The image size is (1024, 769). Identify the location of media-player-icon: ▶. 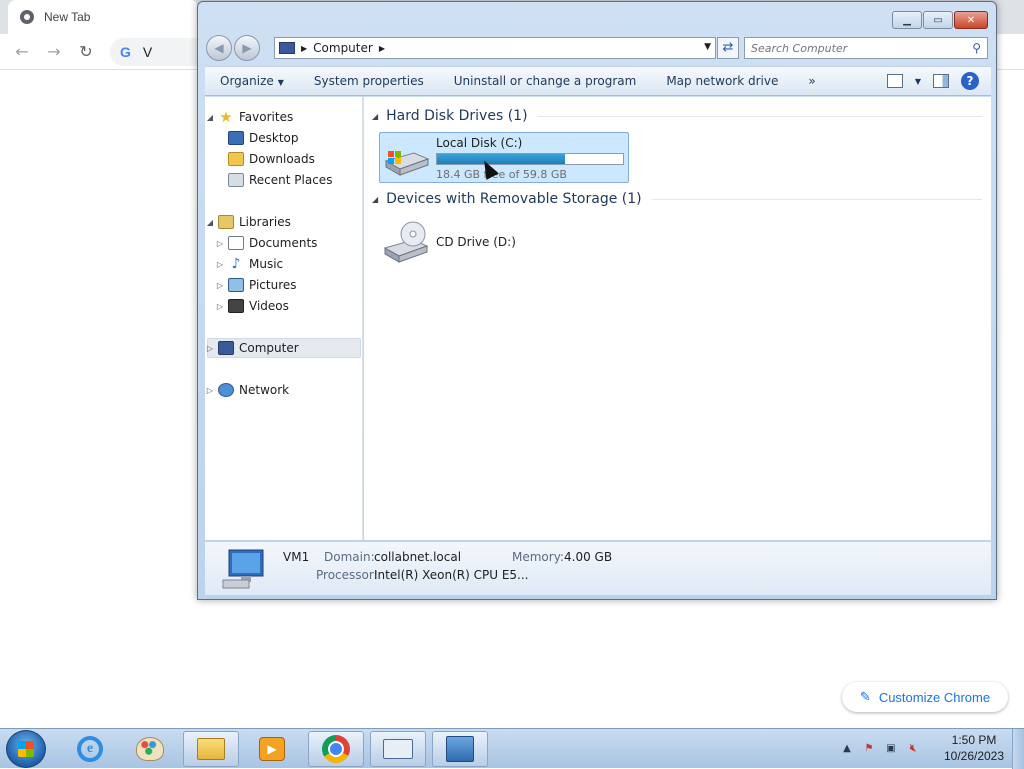
(272, 749).